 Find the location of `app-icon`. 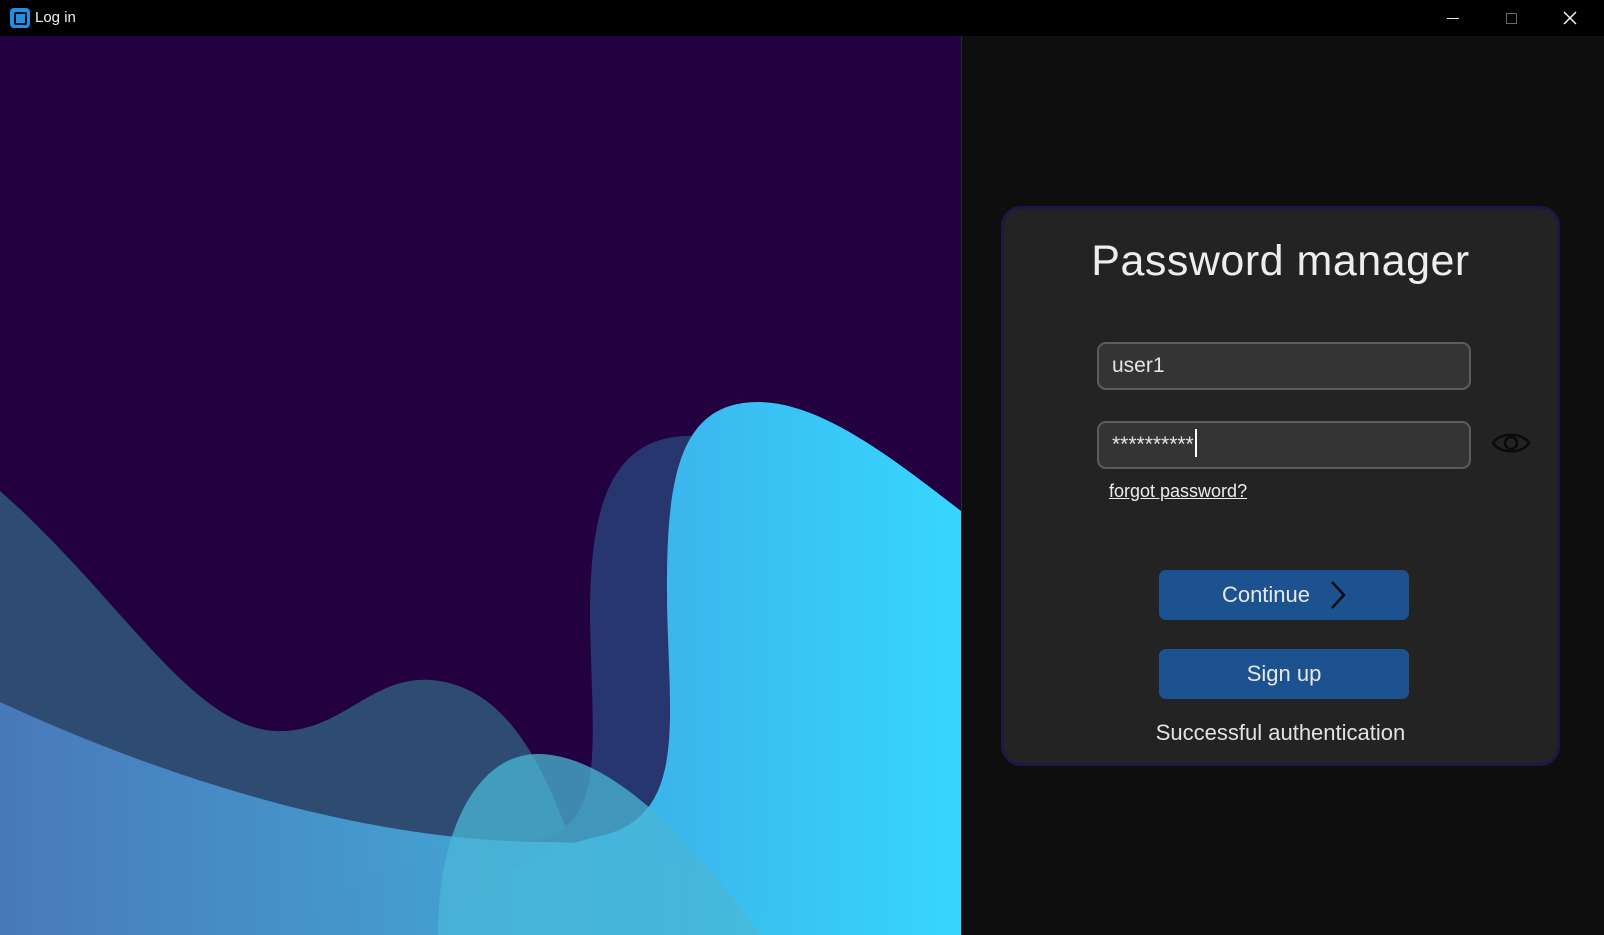

app-icon is located at coordinates (20, 18).